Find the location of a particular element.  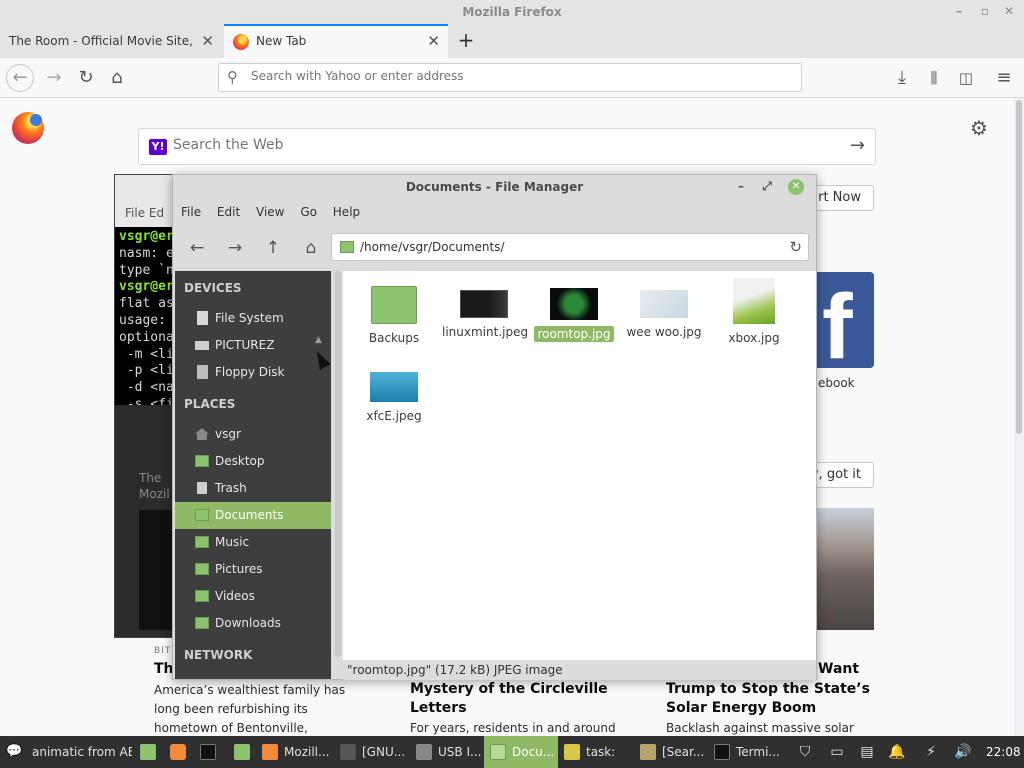

web-search-box: Y! → is located at coordinates (507, 146).